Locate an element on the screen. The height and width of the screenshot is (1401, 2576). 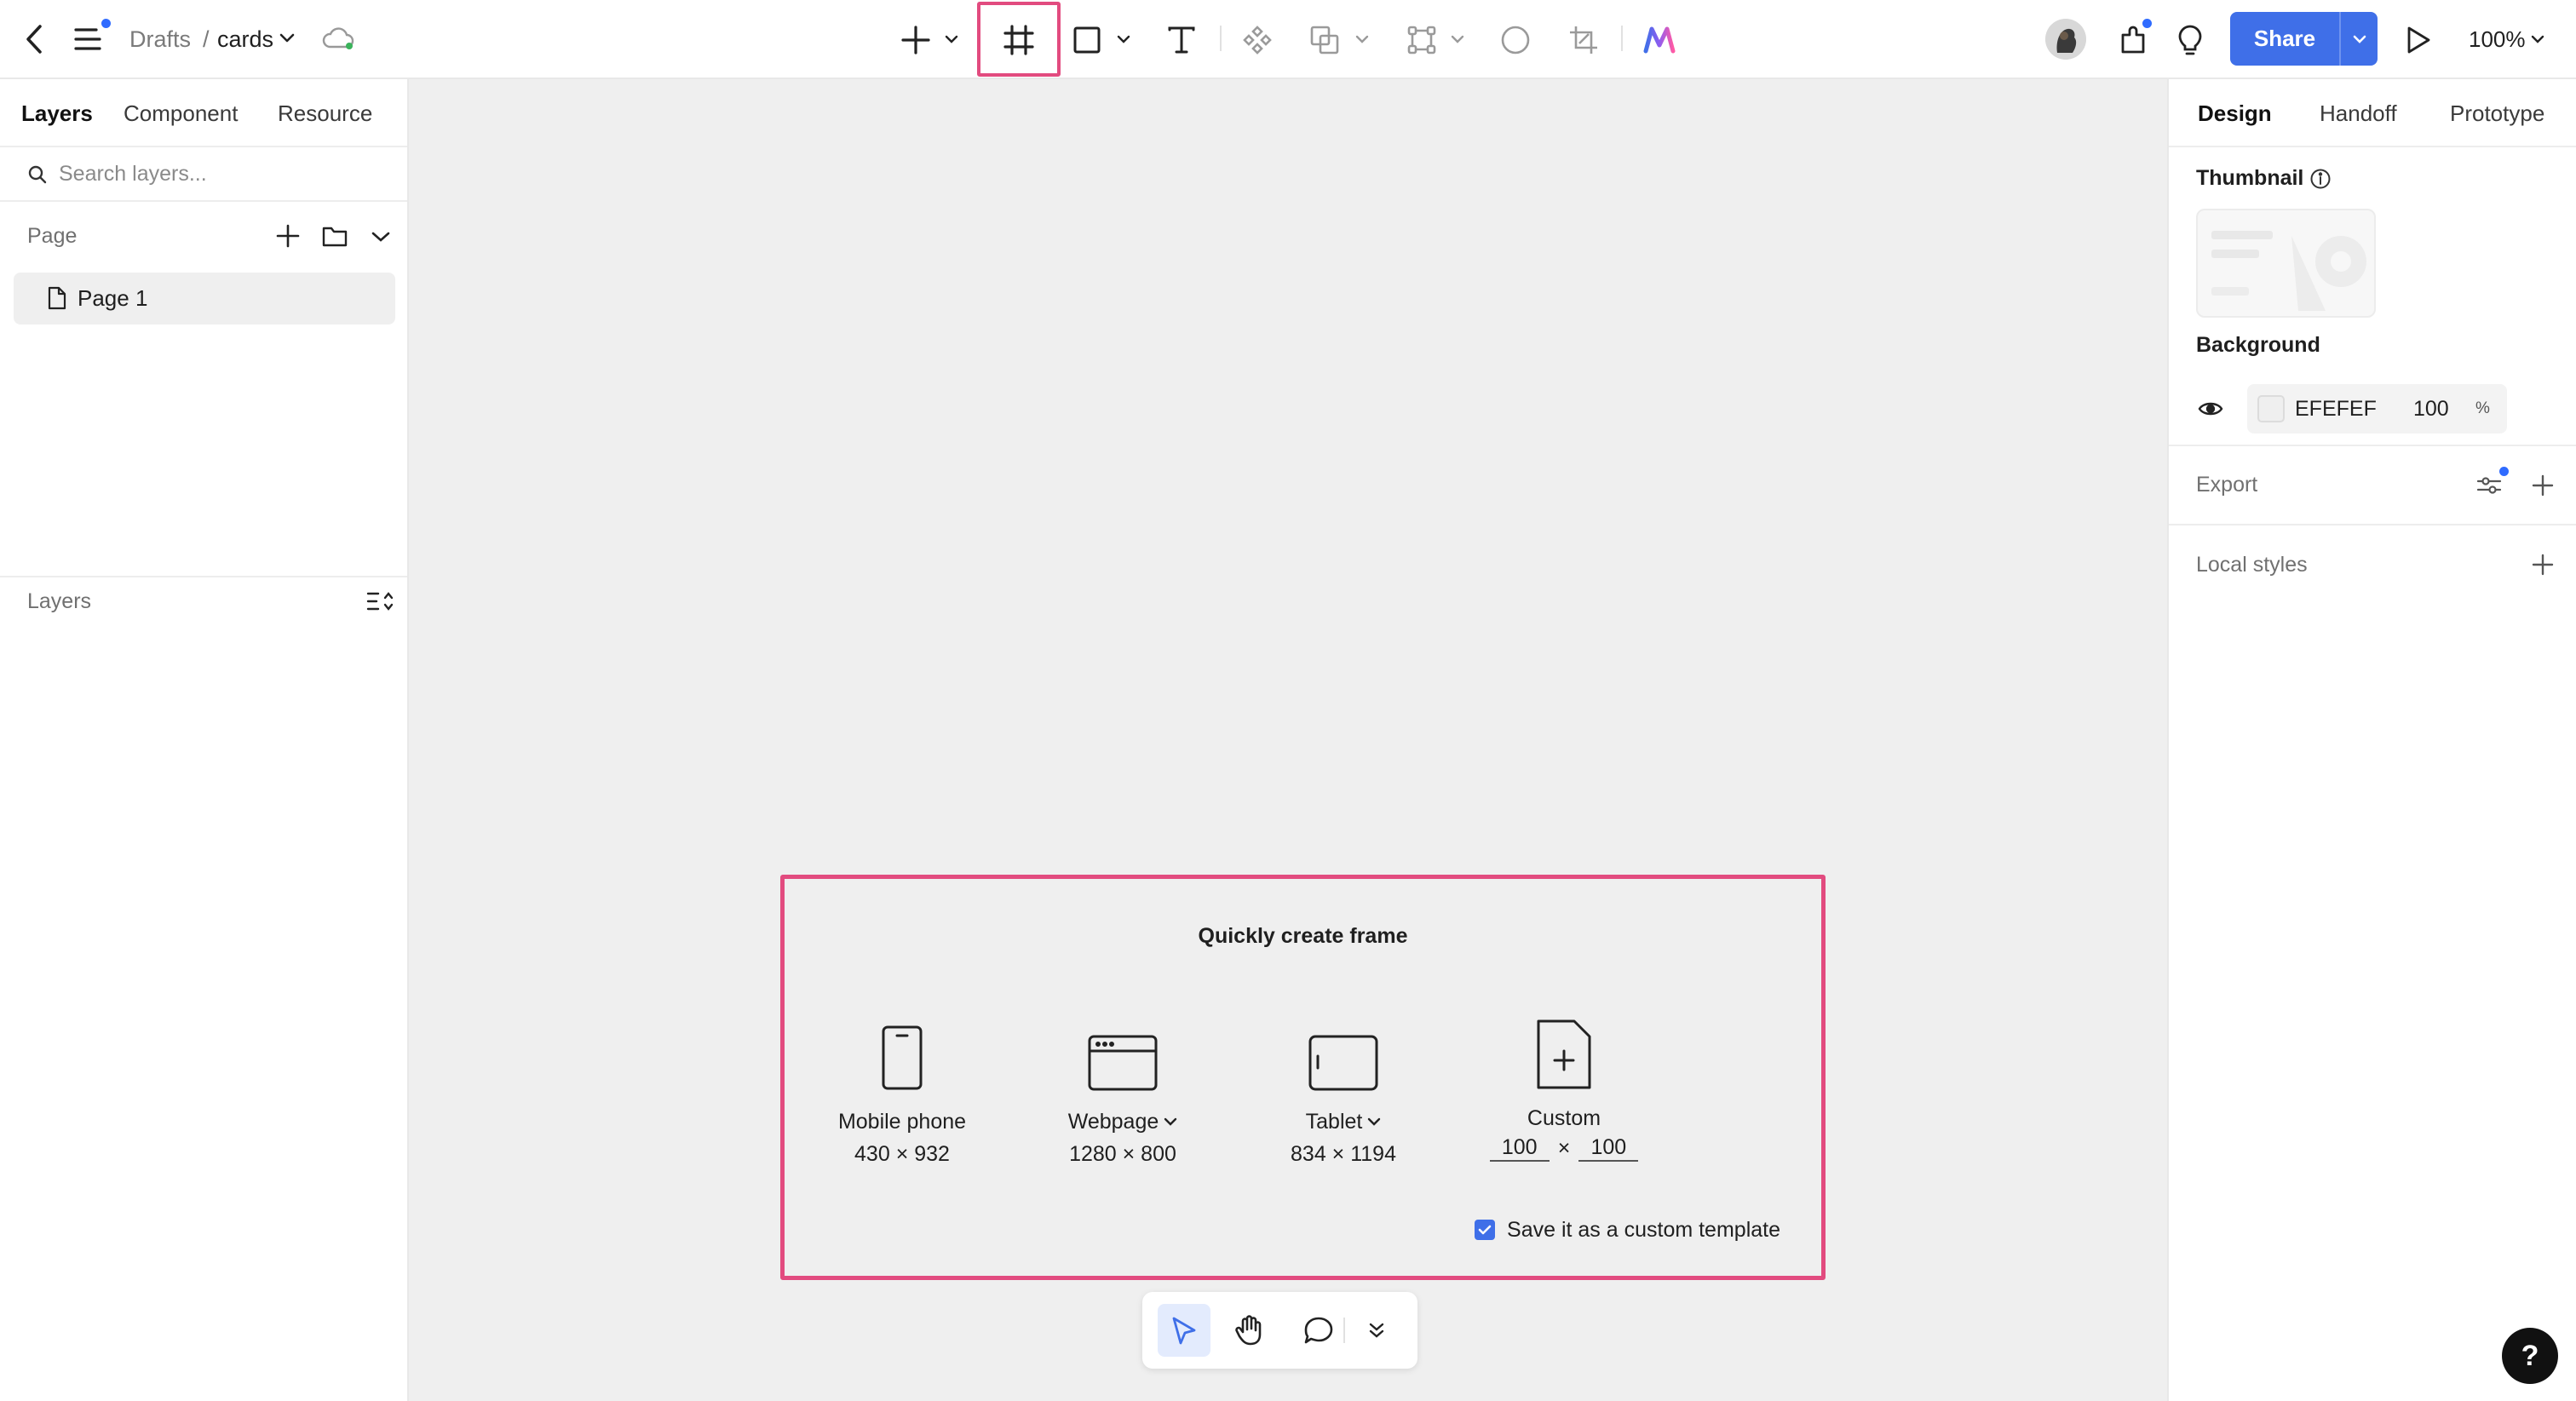
zoom-control: 100% is located at coordinates (2506, 39).